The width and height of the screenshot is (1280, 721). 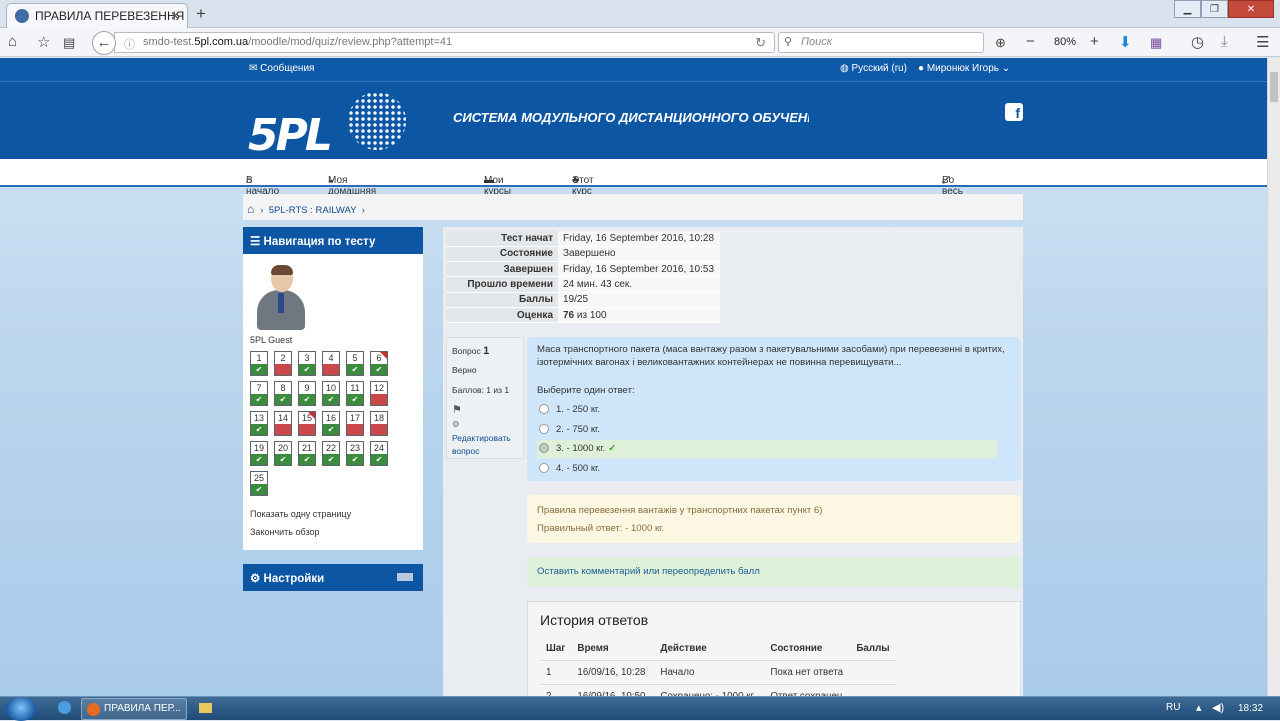 I want to click on menu-icon: ☰, so click(x=1262, y=42).